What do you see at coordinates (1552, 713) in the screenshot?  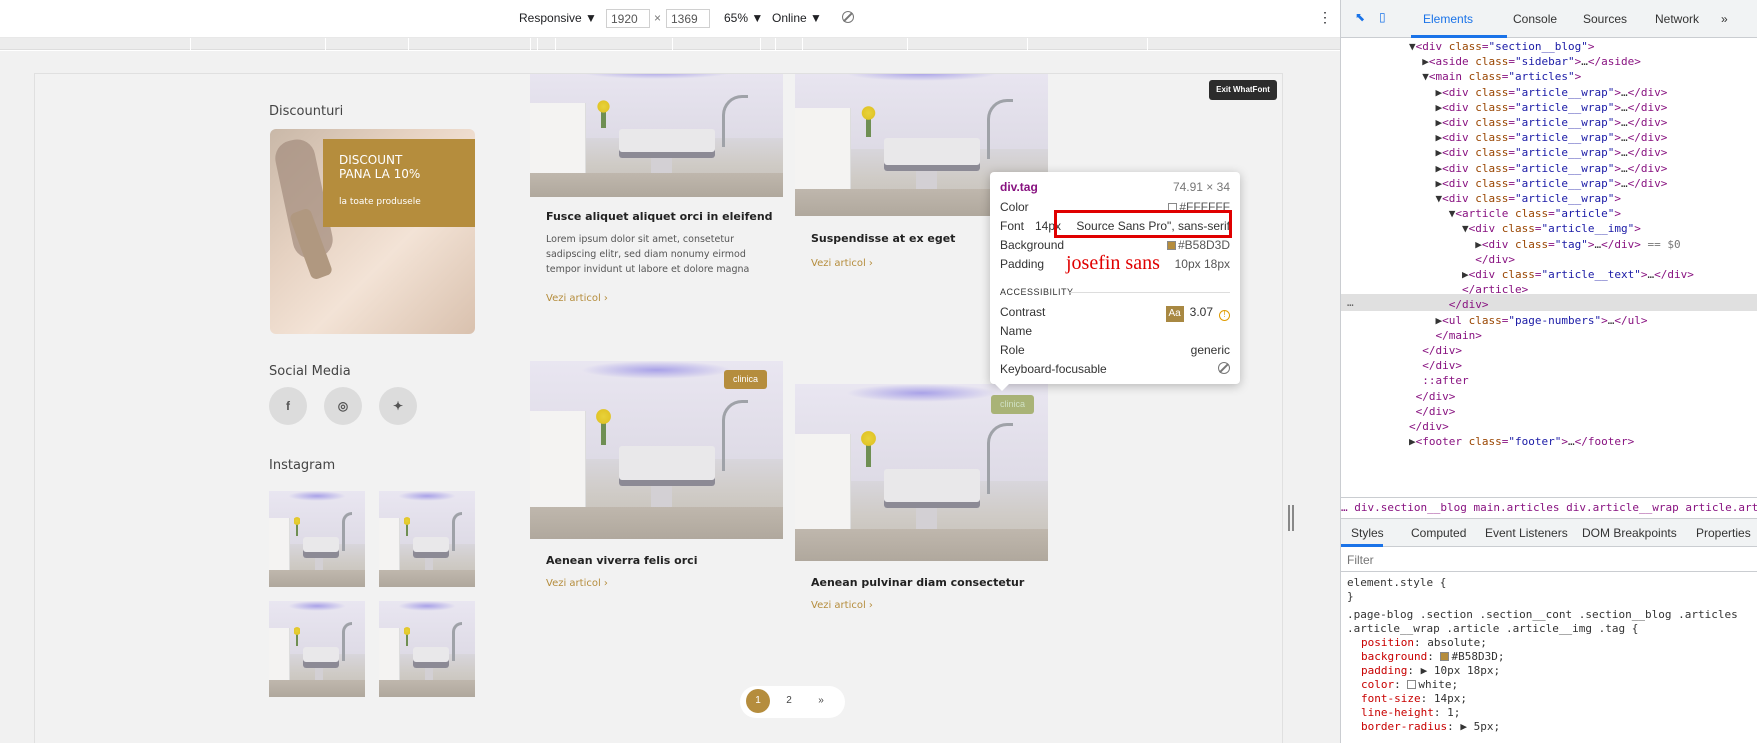 I see `css-declaration: line-height: 1;` at bounding box center [1552, 713].